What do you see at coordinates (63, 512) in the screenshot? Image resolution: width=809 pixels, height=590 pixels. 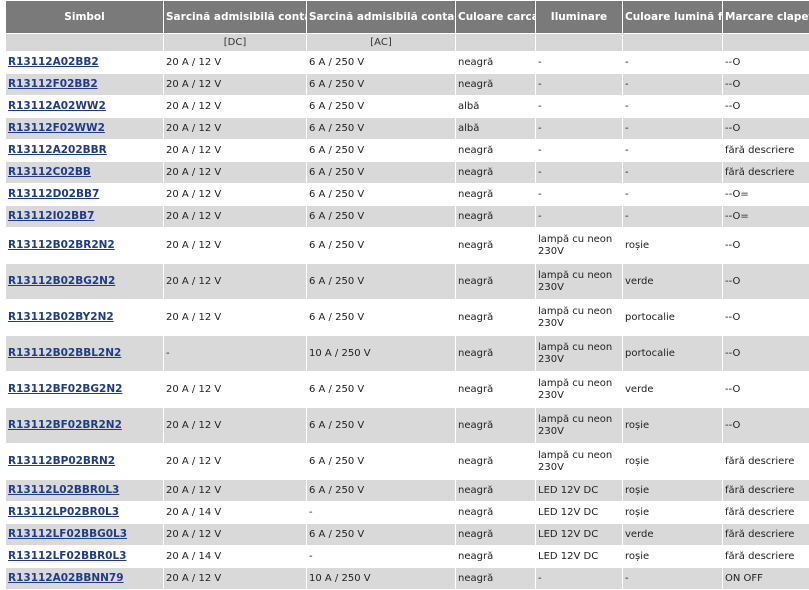 I see `product-symbol-link: R13112LP02BR0L3` at bounding box center [63, 512].